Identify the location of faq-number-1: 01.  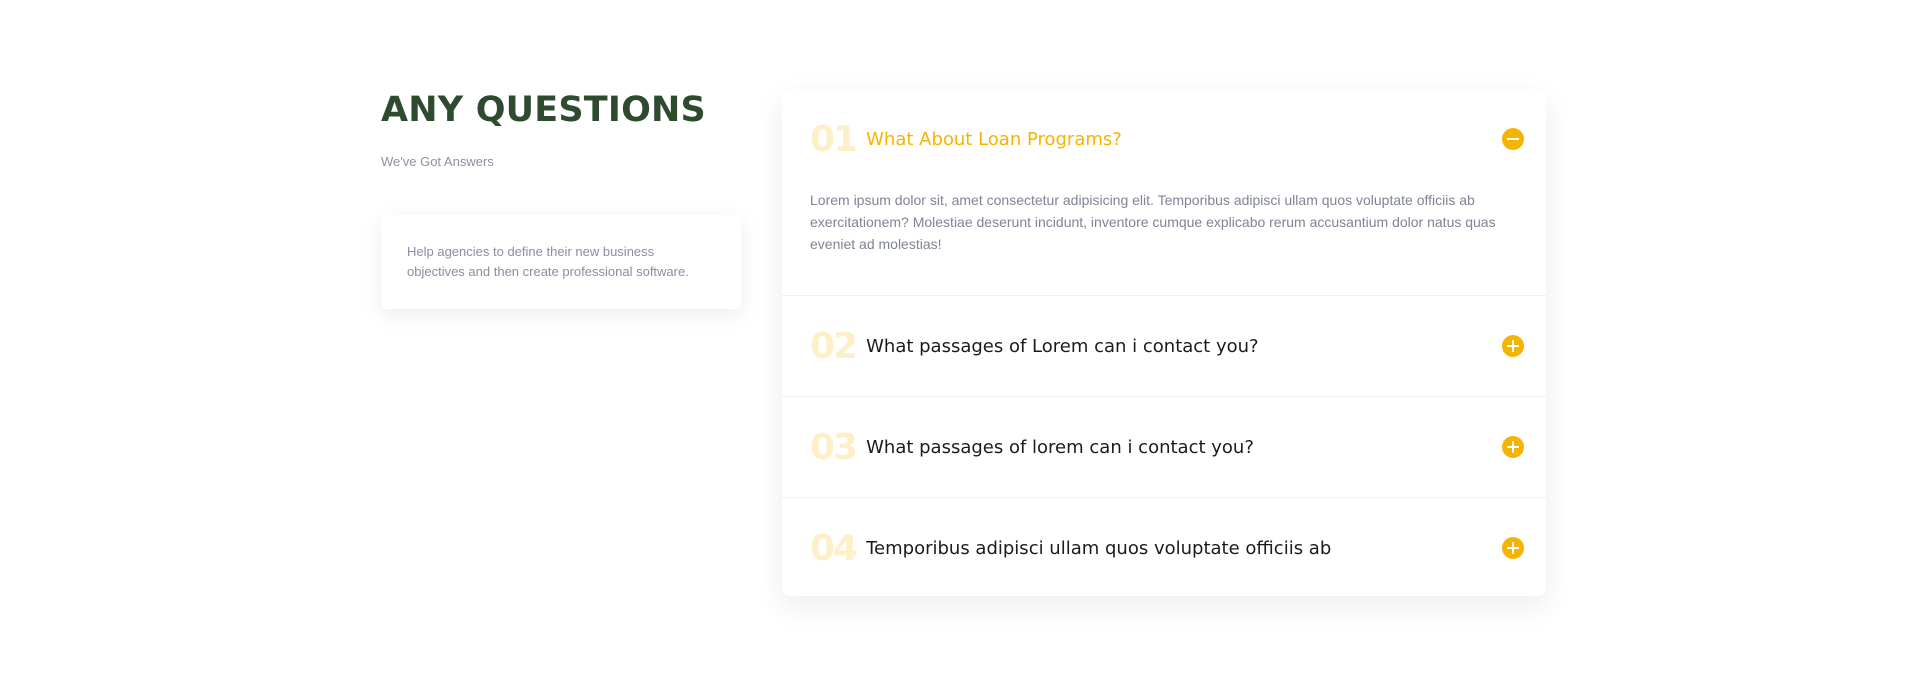
(834, 139).